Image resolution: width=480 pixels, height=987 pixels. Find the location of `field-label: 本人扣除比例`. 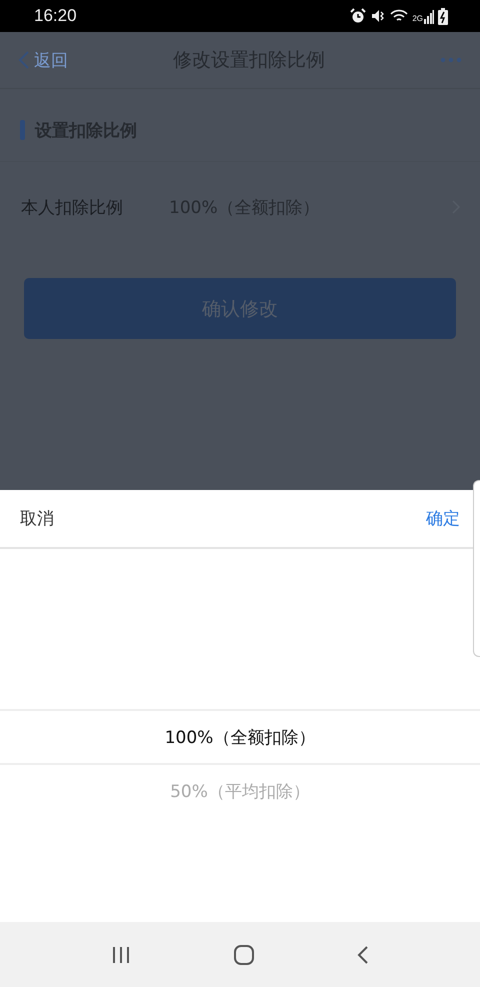

field-label: 本人扣除比例 is located at coordinates (72, 207).